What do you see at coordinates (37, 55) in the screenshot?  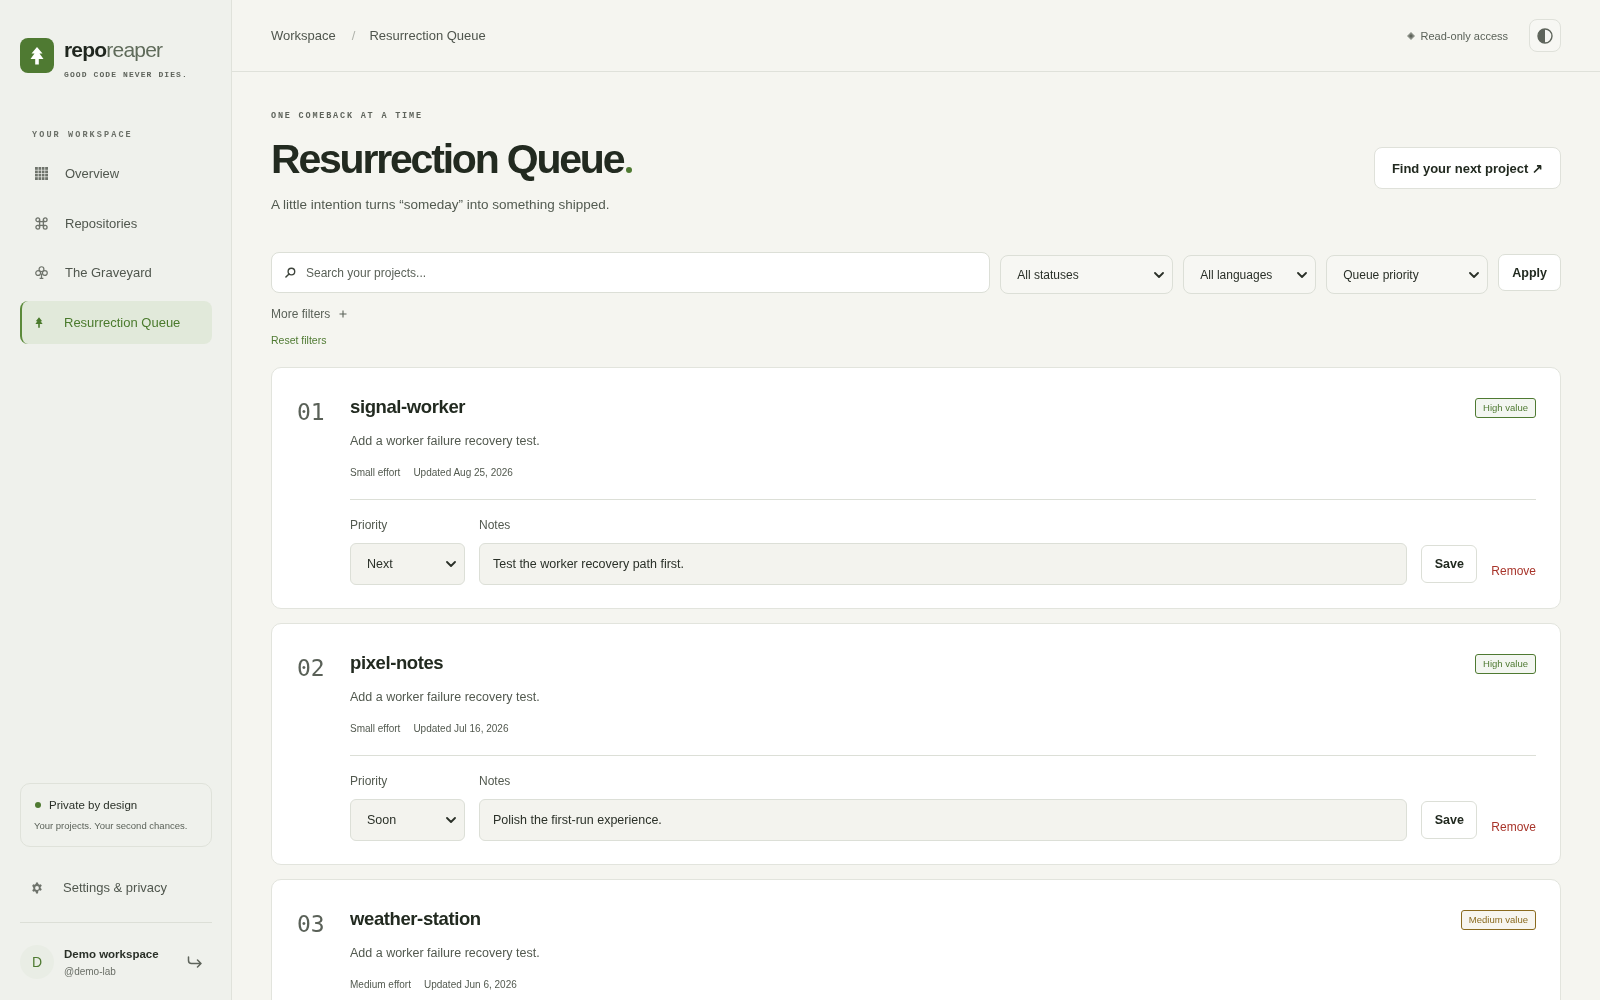 I see `tree-logo-icon` at bounding box center [37, 55].